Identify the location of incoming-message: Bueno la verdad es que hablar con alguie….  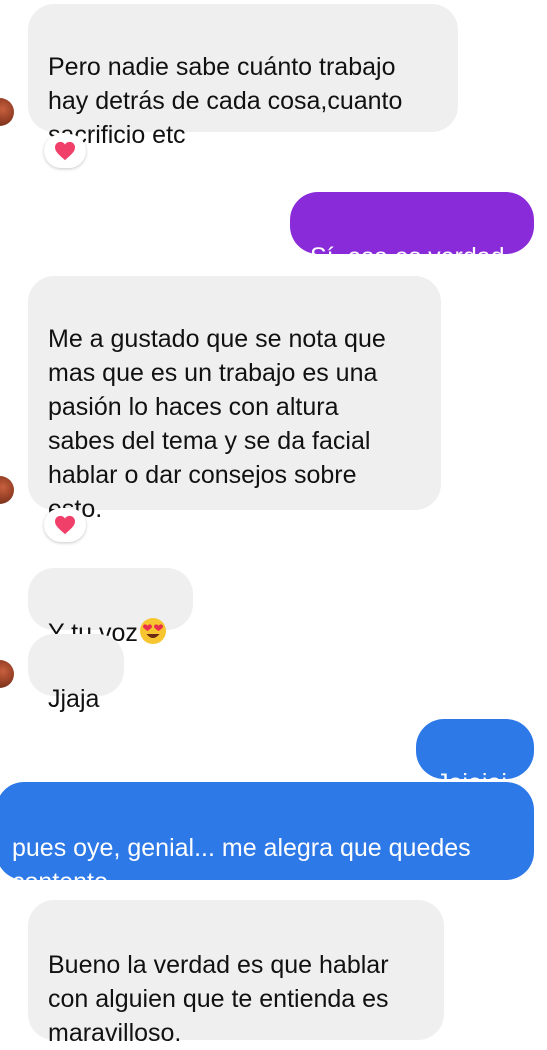
(236, 973).